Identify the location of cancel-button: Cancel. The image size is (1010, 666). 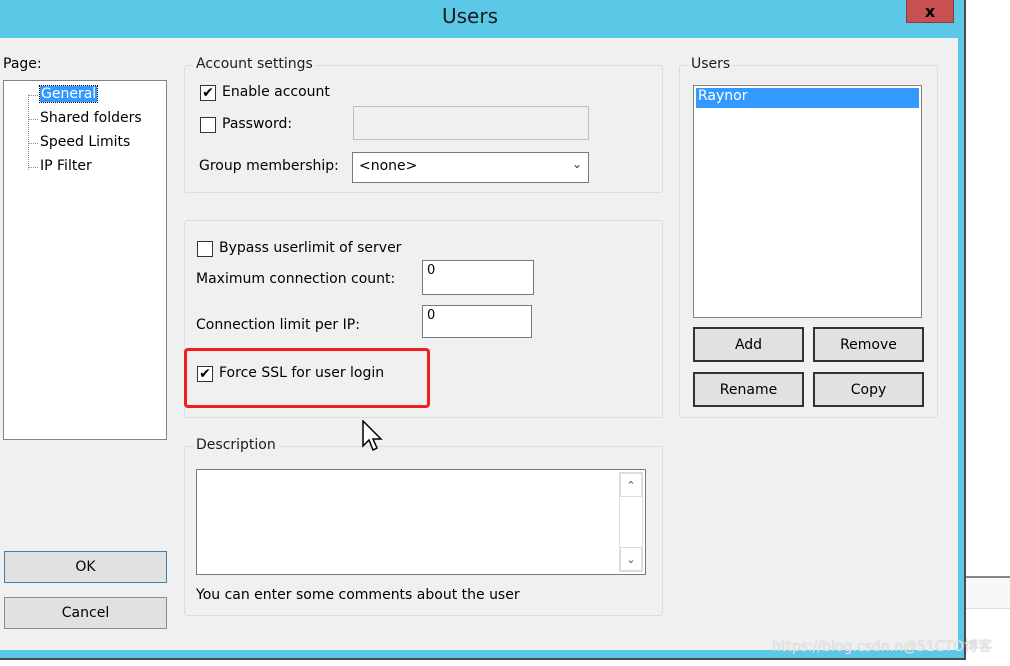
(85, 613).